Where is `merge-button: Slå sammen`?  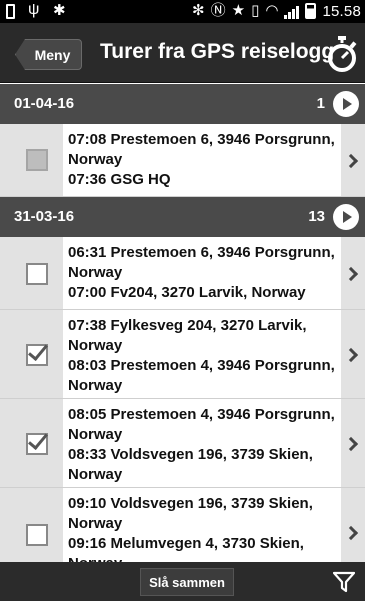
merge-button: Slå sammen is located at coordinates (187, 582).